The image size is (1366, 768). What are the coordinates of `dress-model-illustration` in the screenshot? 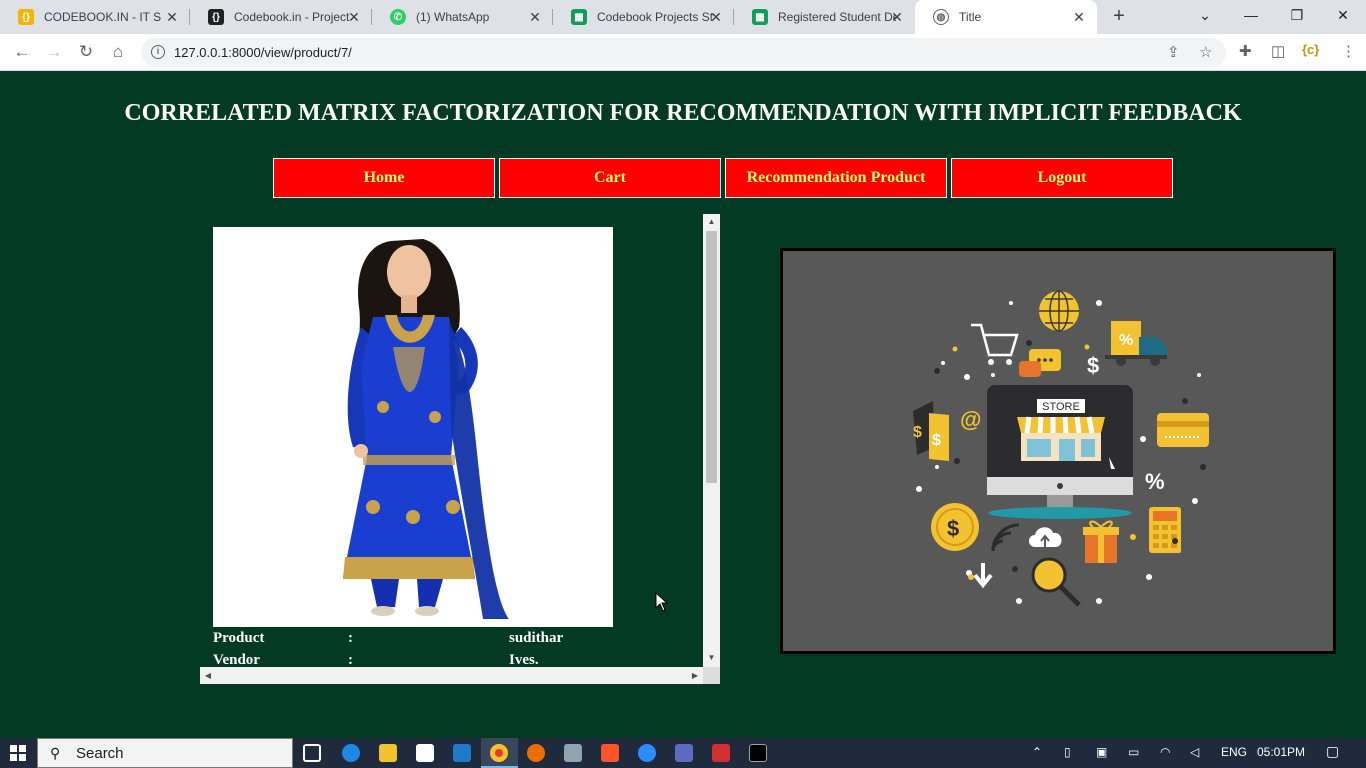 It's located at (426, 429).